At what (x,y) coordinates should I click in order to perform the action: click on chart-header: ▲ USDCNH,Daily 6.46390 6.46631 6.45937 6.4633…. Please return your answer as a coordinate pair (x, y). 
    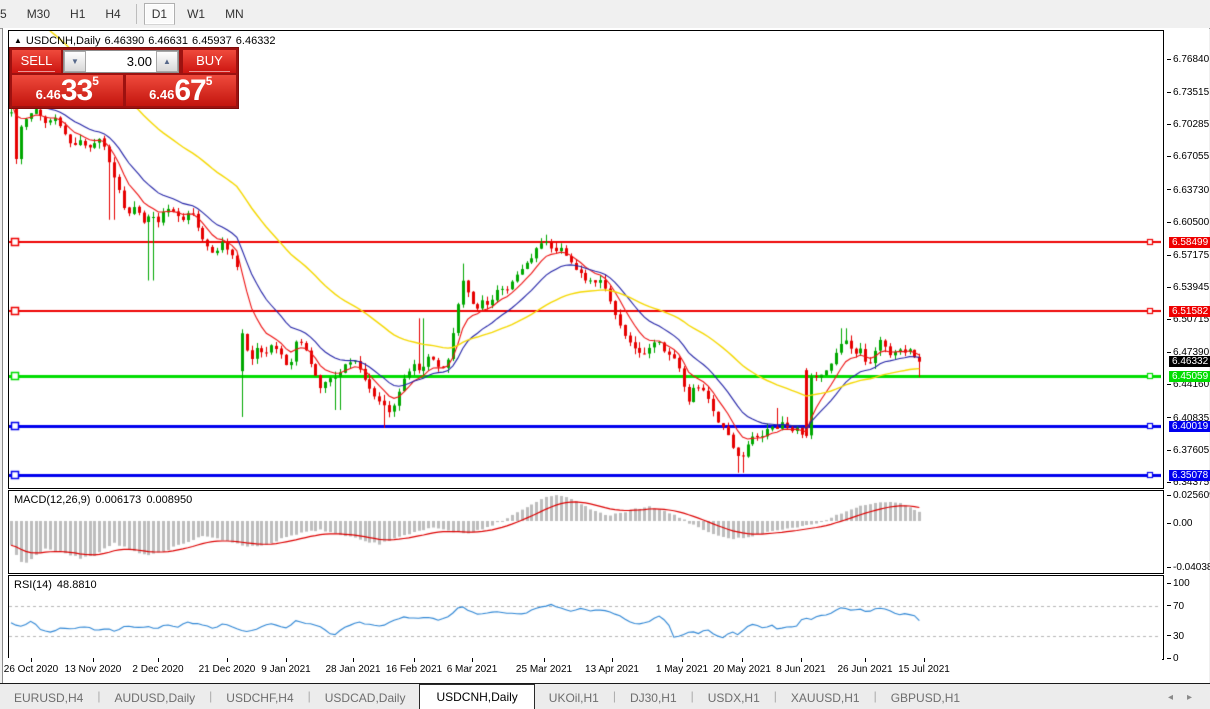
    Looking at the image, I should click on (147, 41).